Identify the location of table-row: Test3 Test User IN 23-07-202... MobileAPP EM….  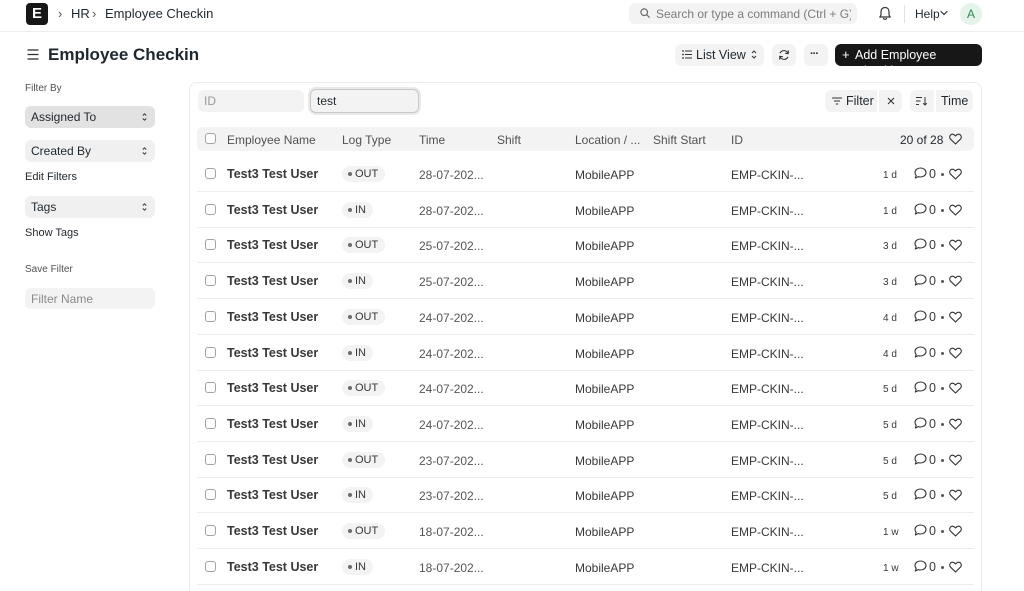
(585, 495).